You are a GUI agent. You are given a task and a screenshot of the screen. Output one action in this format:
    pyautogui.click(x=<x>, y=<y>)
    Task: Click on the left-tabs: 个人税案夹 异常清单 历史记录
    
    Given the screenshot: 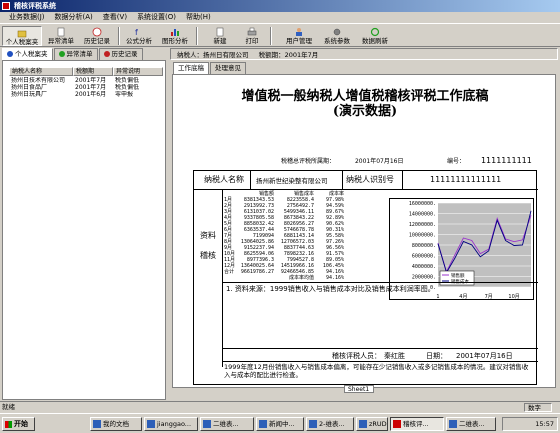 What is the action you would take?
    pyautogui.click(x=73, y=54)
    